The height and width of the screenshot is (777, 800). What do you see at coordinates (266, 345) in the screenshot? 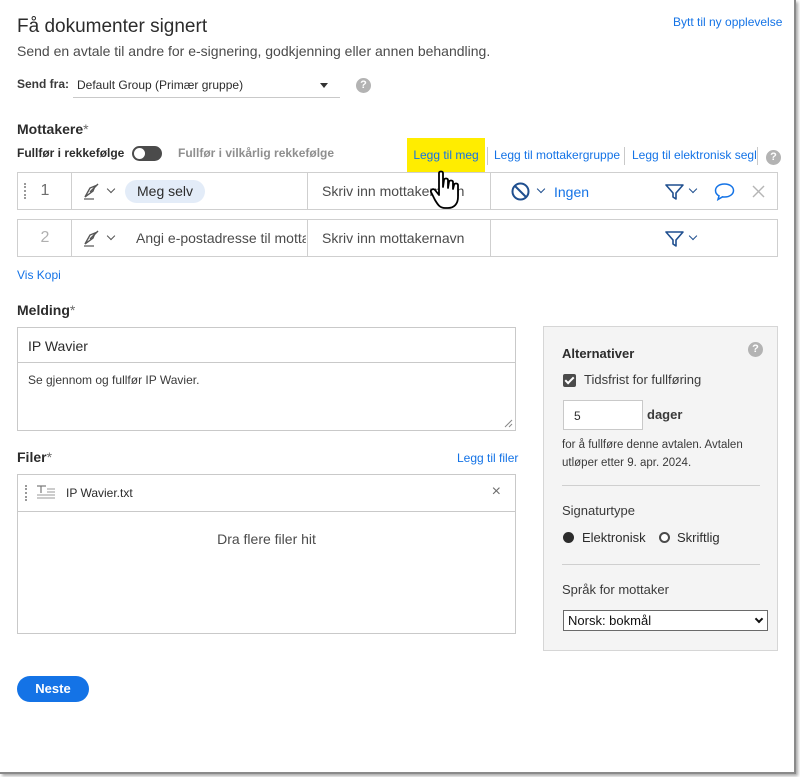
I see `message-title-input: IP Wavier` at bounding box center [266, 345].